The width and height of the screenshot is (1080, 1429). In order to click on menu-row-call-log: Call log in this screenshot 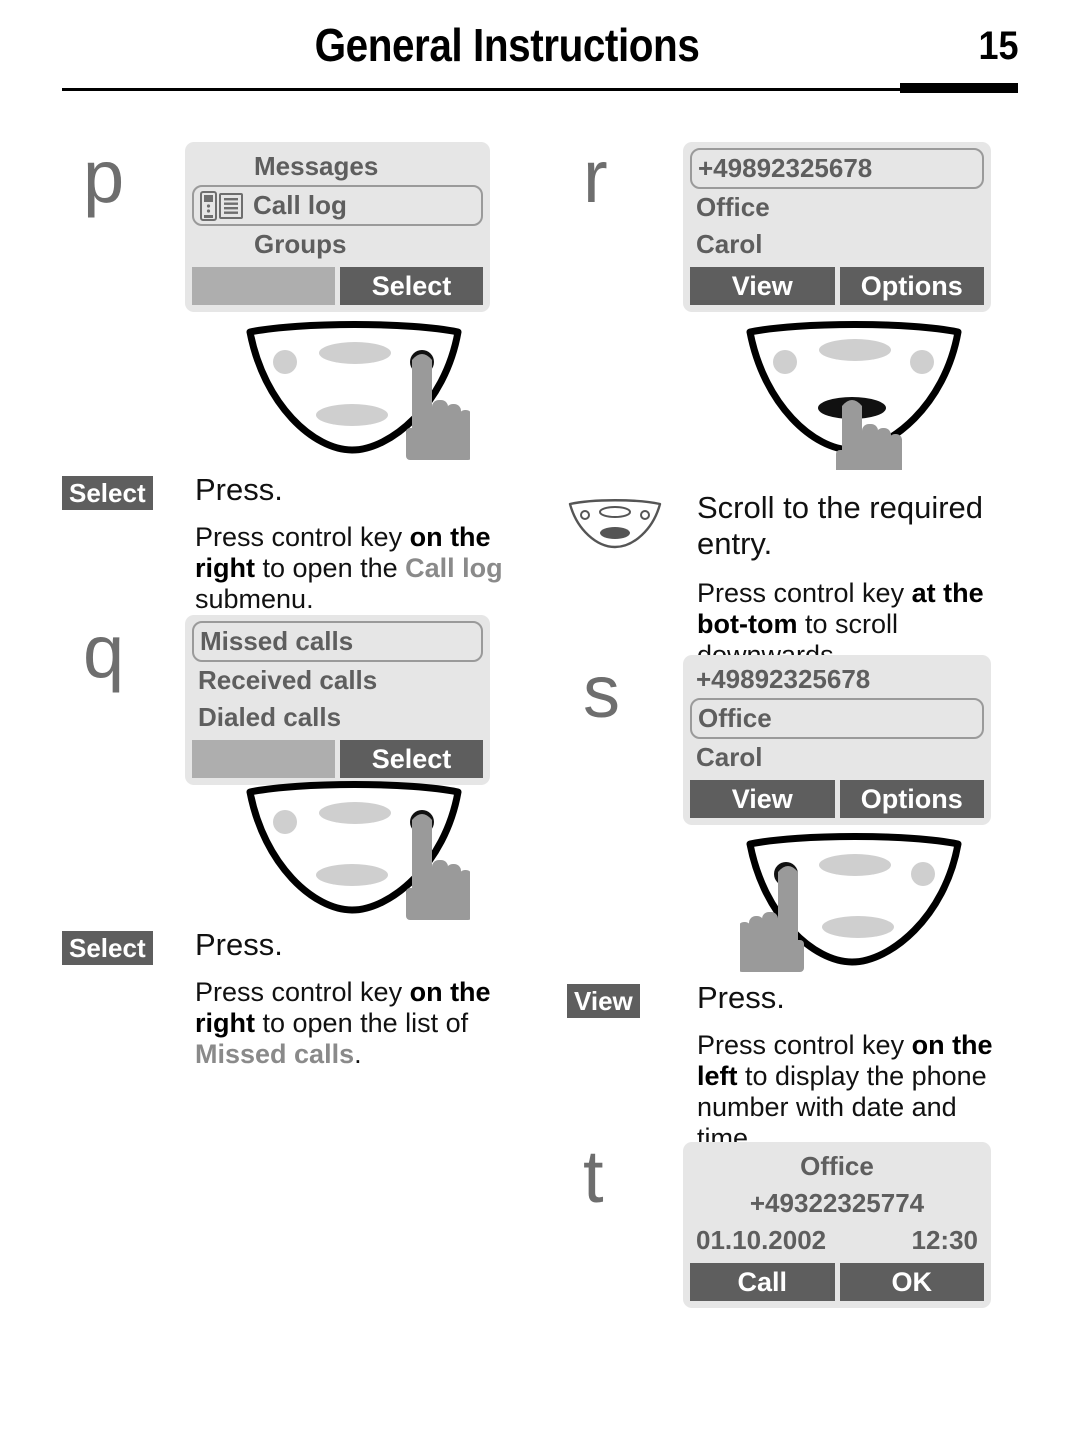, I will do `click(337, 205)`.